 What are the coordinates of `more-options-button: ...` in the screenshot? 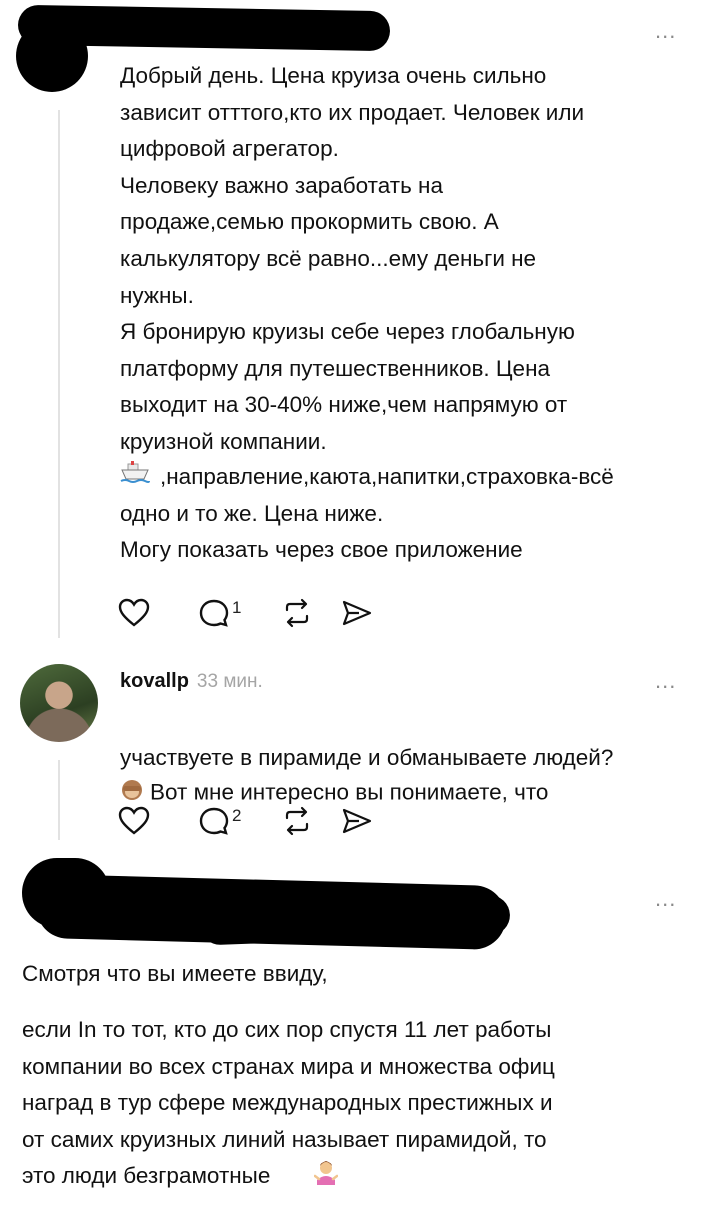 It's located at (665, 31).